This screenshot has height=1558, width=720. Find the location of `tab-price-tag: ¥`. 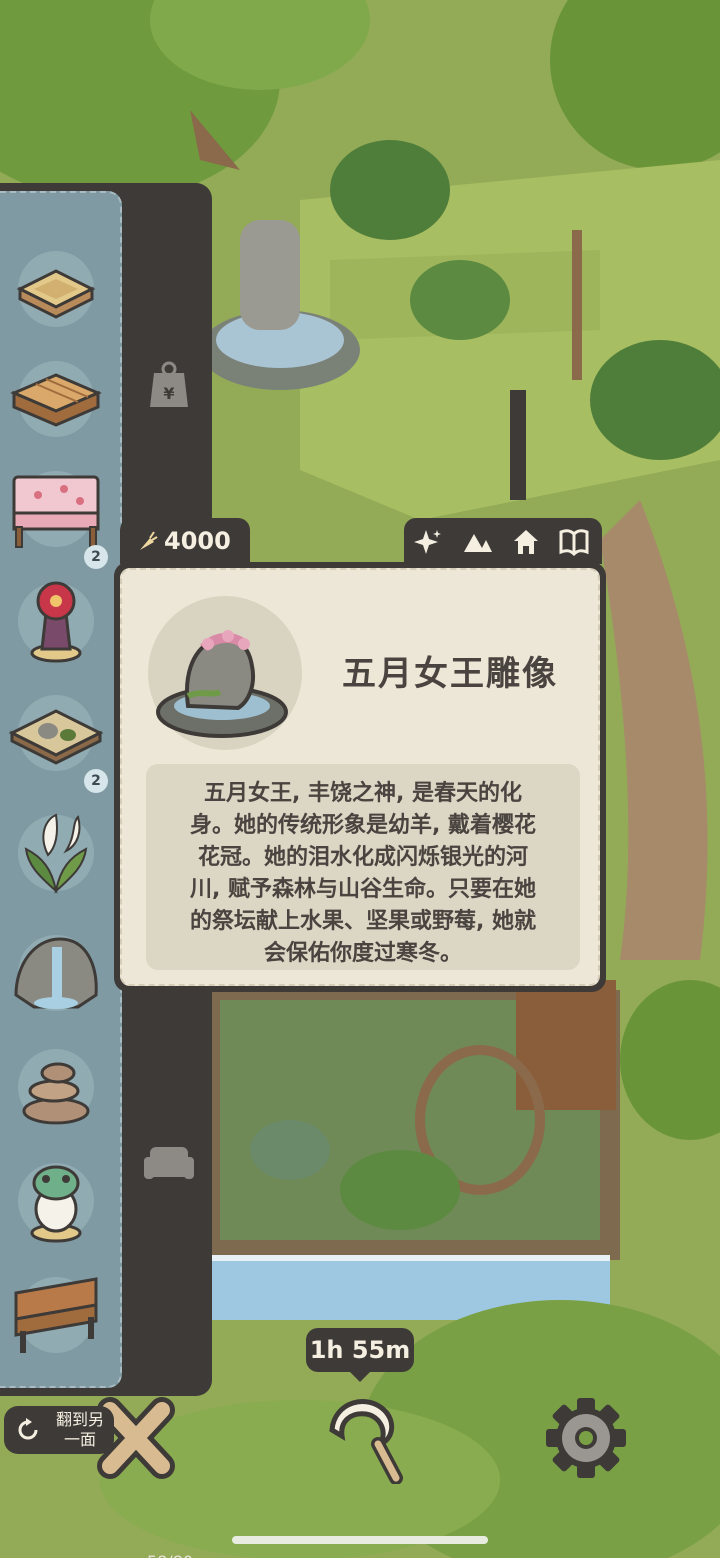

tab-price-tag: ¥ is located at coordinates (169, 386).